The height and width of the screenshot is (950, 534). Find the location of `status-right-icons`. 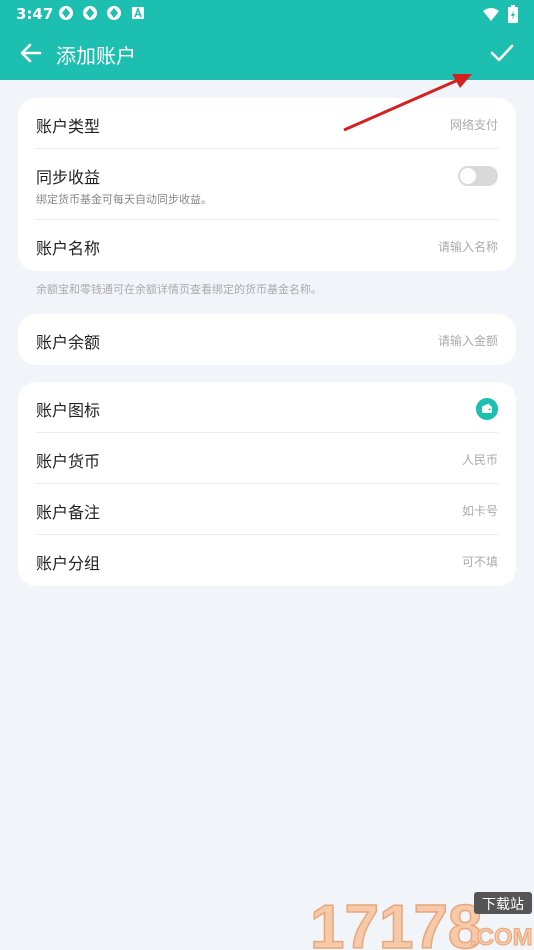

status-right-icons is located at coordinates (500, 14).